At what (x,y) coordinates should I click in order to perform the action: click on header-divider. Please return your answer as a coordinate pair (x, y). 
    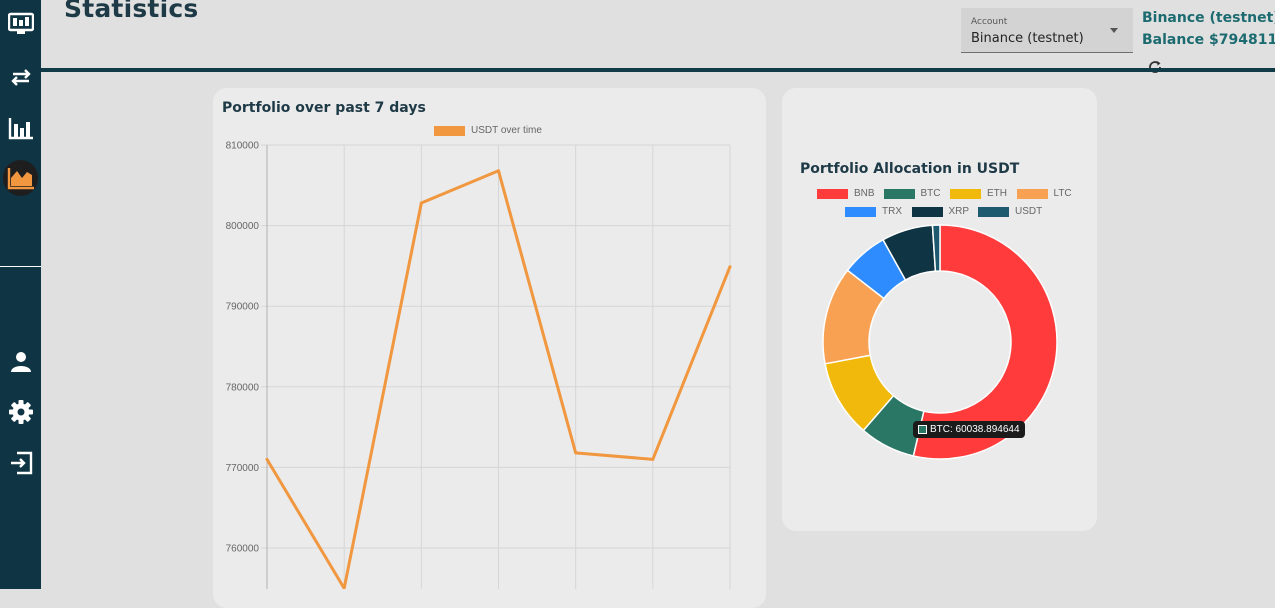
    Looking at the image, I should click on (658, 70).